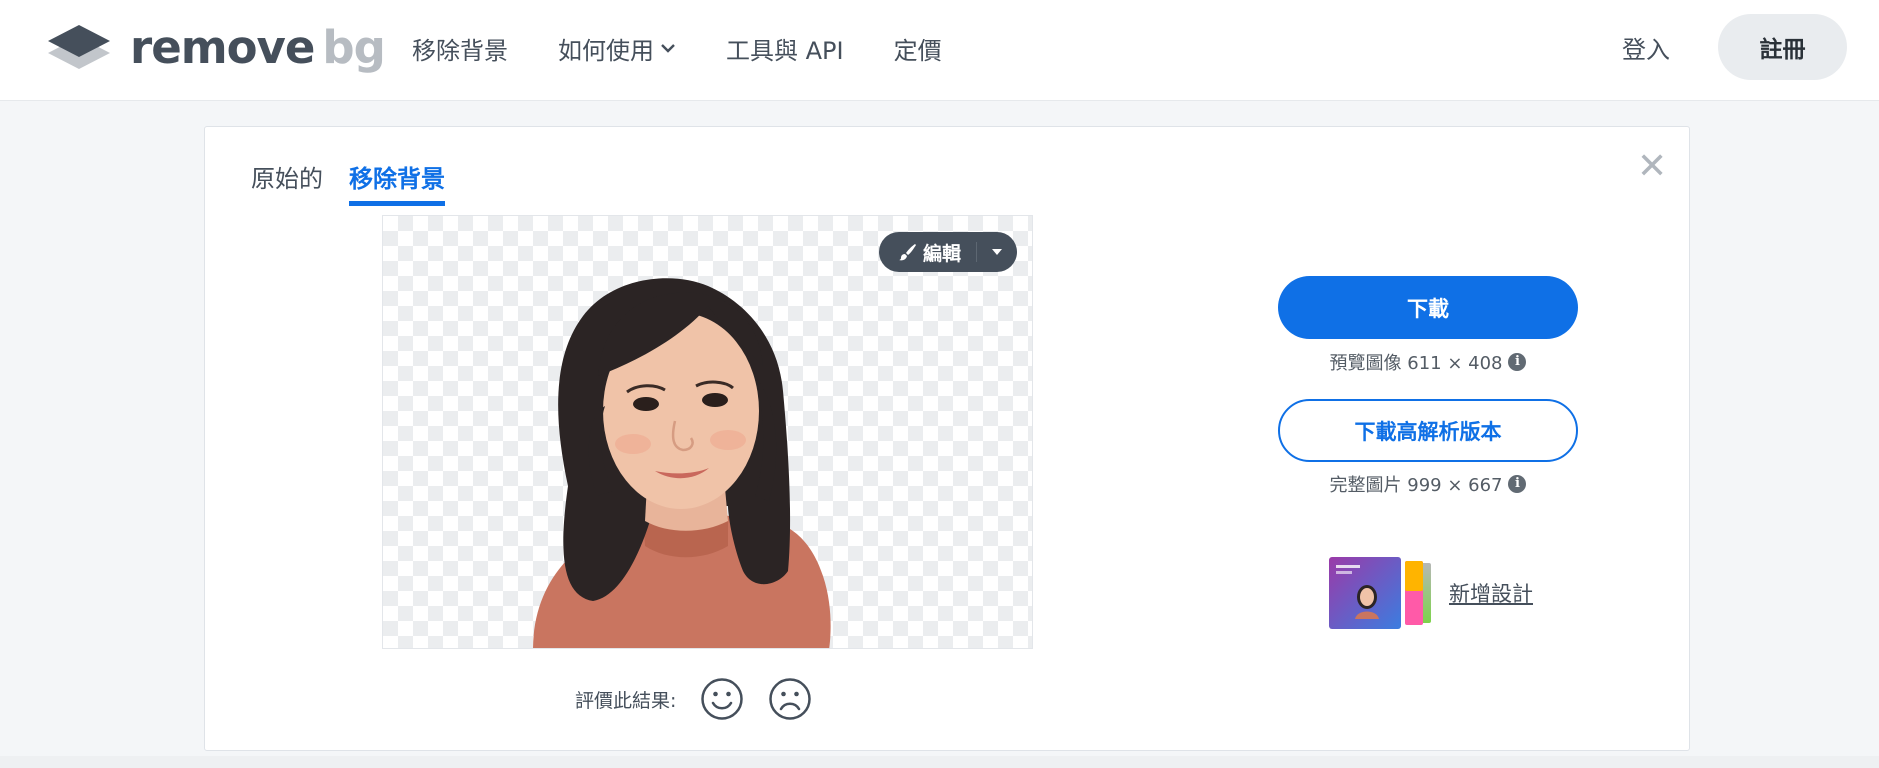 The height and width of the screenshot is (768, 1879). I want to click on logo: remove bg, so click(216, 47).